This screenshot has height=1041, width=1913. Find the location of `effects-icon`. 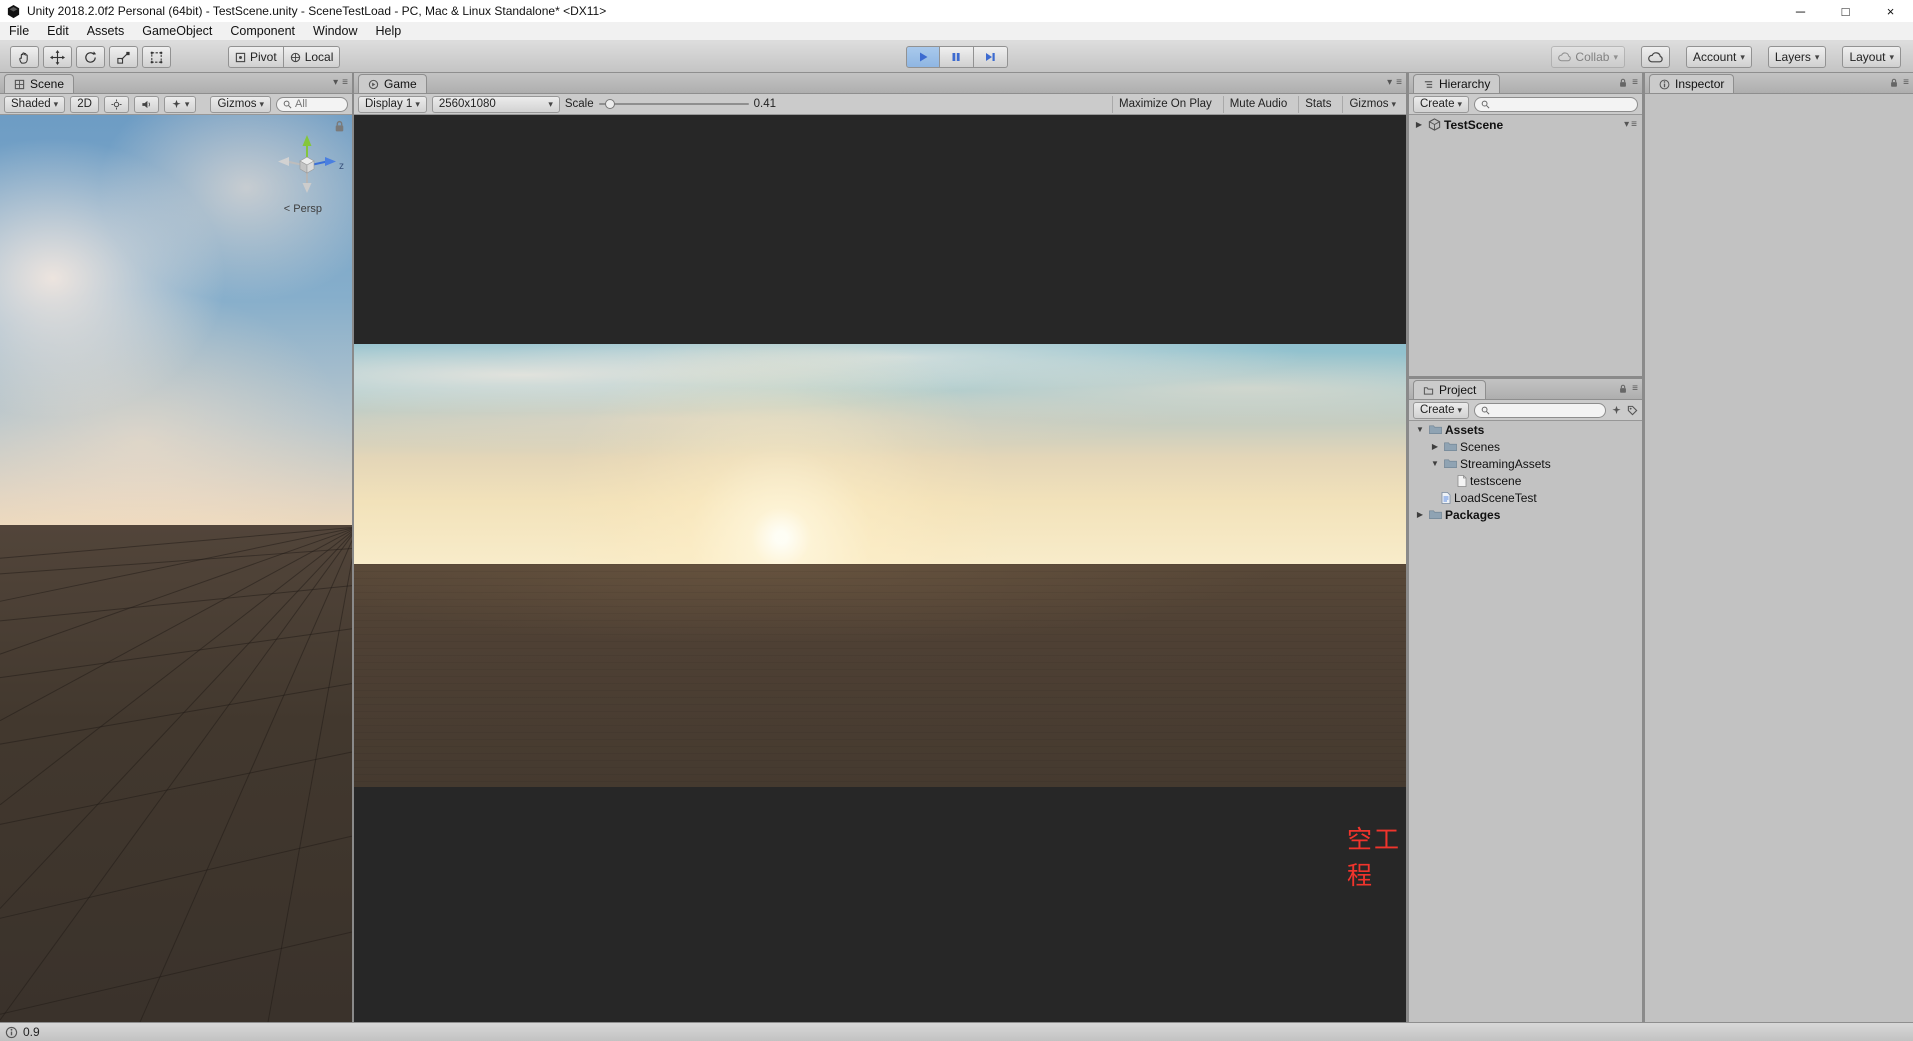

effects-icon is located at coordinates (176, 103).